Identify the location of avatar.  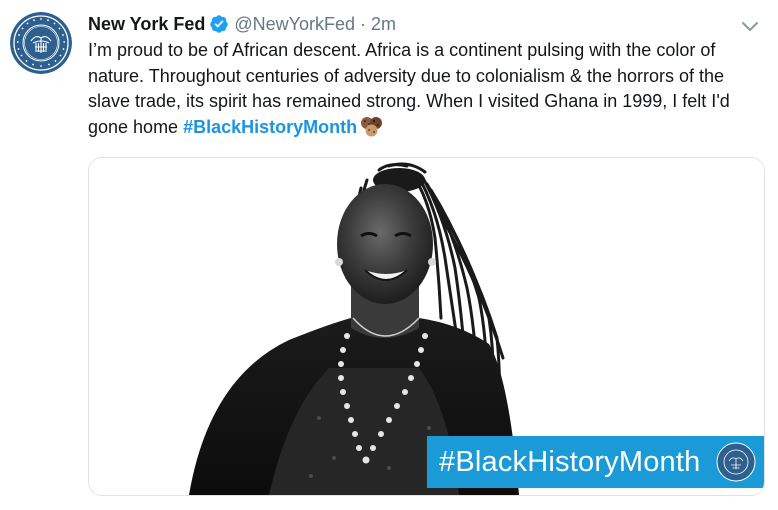
(41, 43).